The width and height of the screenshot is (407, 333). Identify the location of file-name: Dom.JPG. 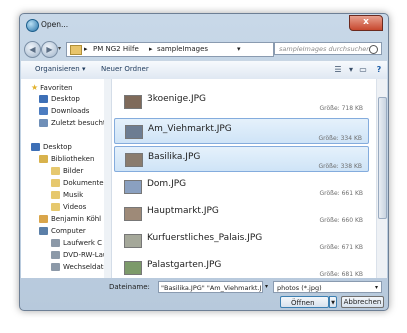
(167, 184).